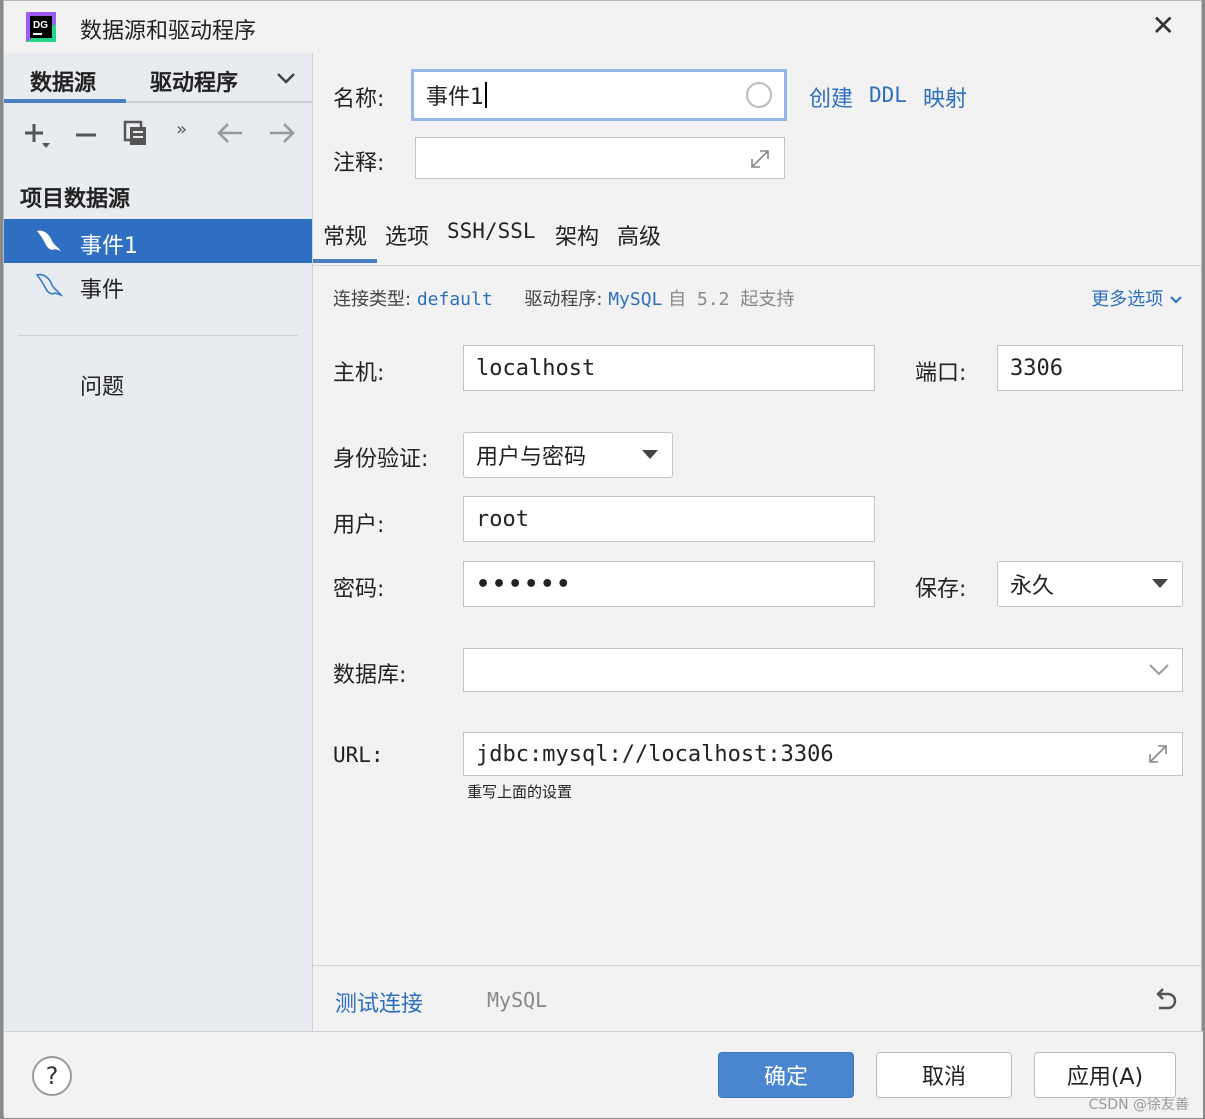 Image resolution: width=1205 pixels, height=1119 pixels. I want to click on connection-info-row: 连接类型: default 驱动程序: MySQL 自 5.2 起支持, so click(563, 298).